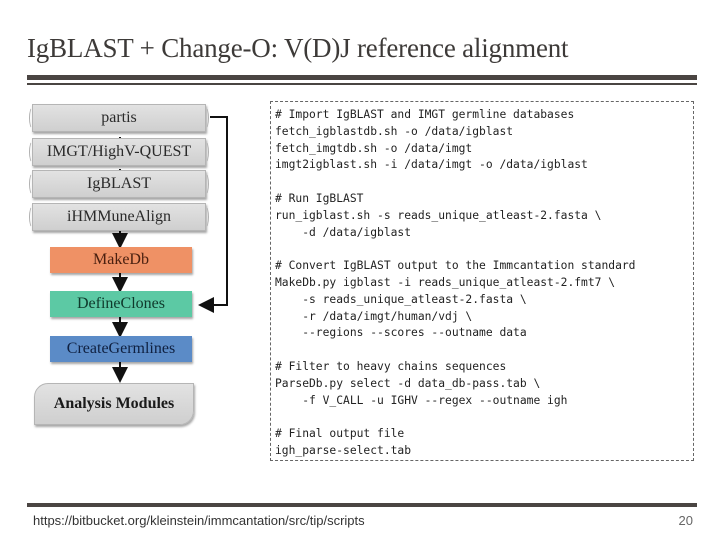 This screenshot has height=540, width=720. I want to click on step-defineclones: DefineClones, so click(121, 304).